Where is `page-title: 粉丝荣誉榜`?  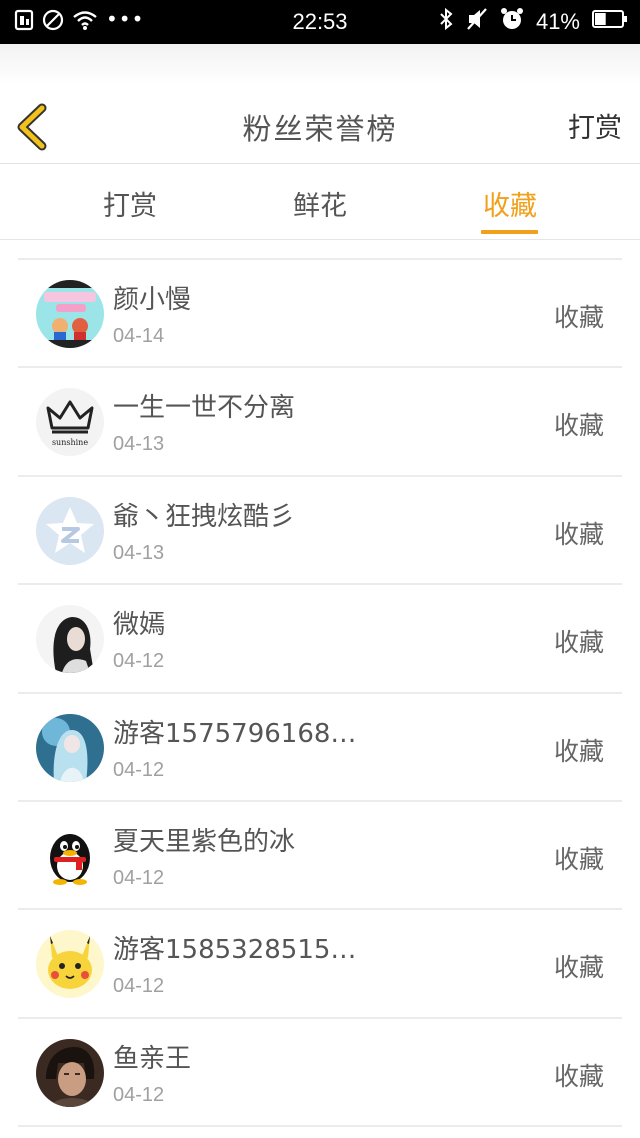
page-title: 粉丝荣誉榜 is located at coordinates (320, 129).